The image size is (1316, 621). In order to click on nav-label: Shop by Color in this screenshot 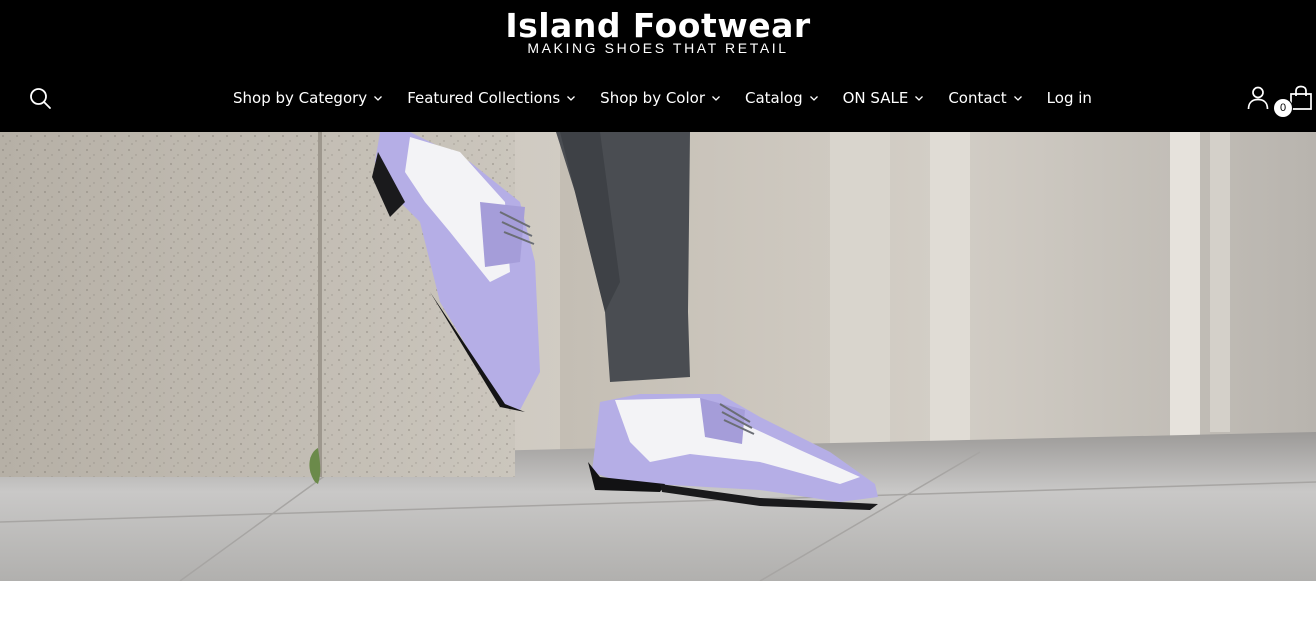, I will do `click(652, 98)`.